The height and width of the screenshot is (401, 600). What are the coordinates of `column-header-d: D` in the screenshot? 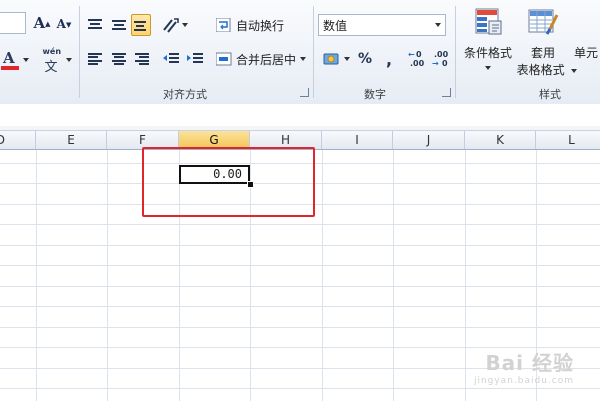 It's located at (18, 140).